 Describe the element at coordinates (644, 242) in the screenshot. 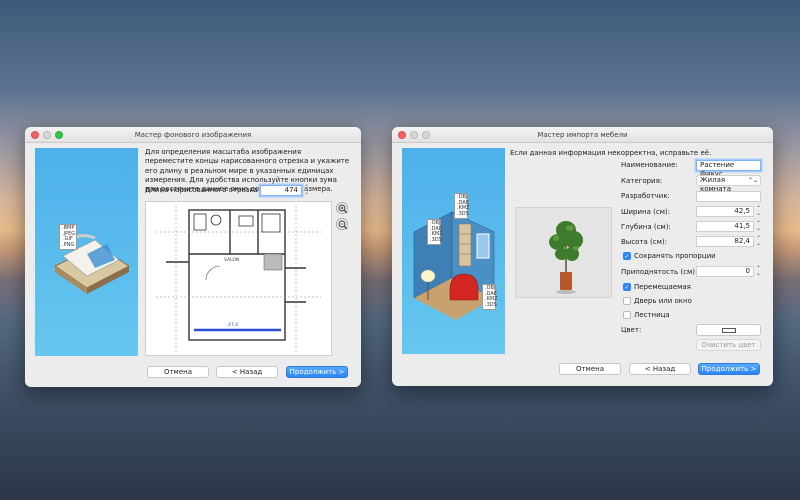

I see `height-label: Высота (см):` at that location.